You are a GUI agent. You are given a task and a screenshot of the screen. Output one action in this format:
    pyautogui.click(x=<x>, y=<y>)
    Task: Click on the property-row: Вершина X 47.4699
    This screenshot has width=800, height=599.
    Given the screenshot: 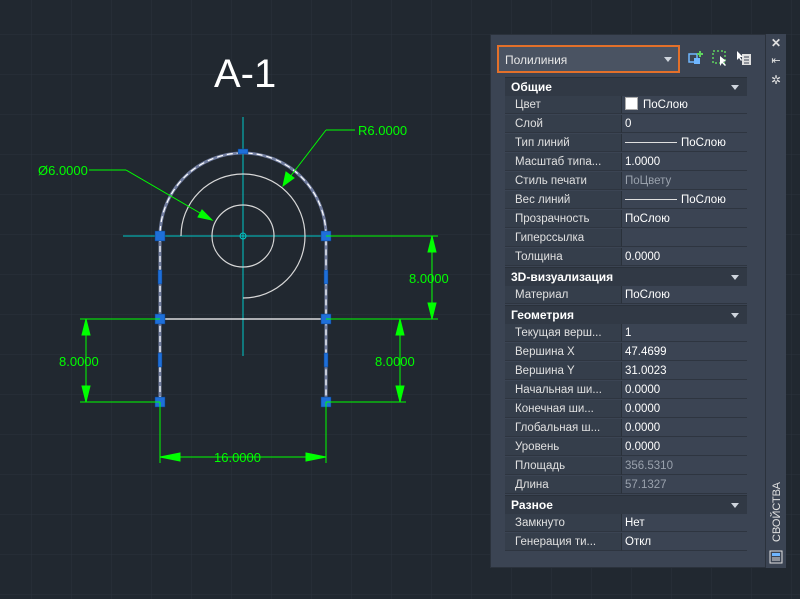 What is the action you would take?
    pyautogui.click(x=626, y=352)
    